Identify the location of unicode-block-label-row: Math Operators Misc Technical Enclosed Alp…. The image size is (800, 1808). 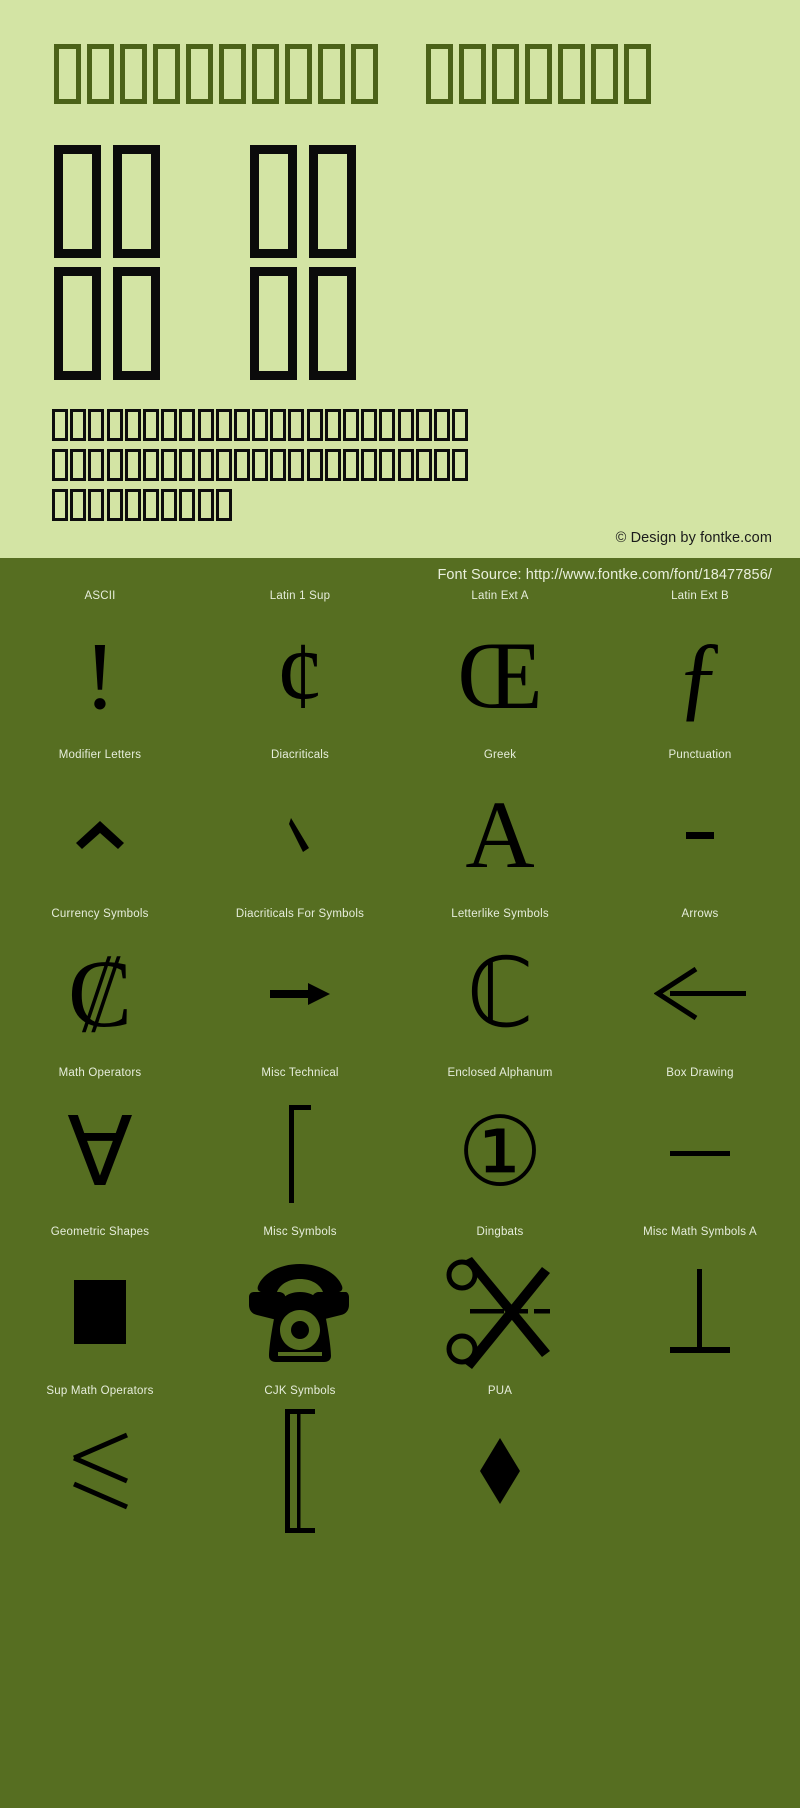
(400, 1073).